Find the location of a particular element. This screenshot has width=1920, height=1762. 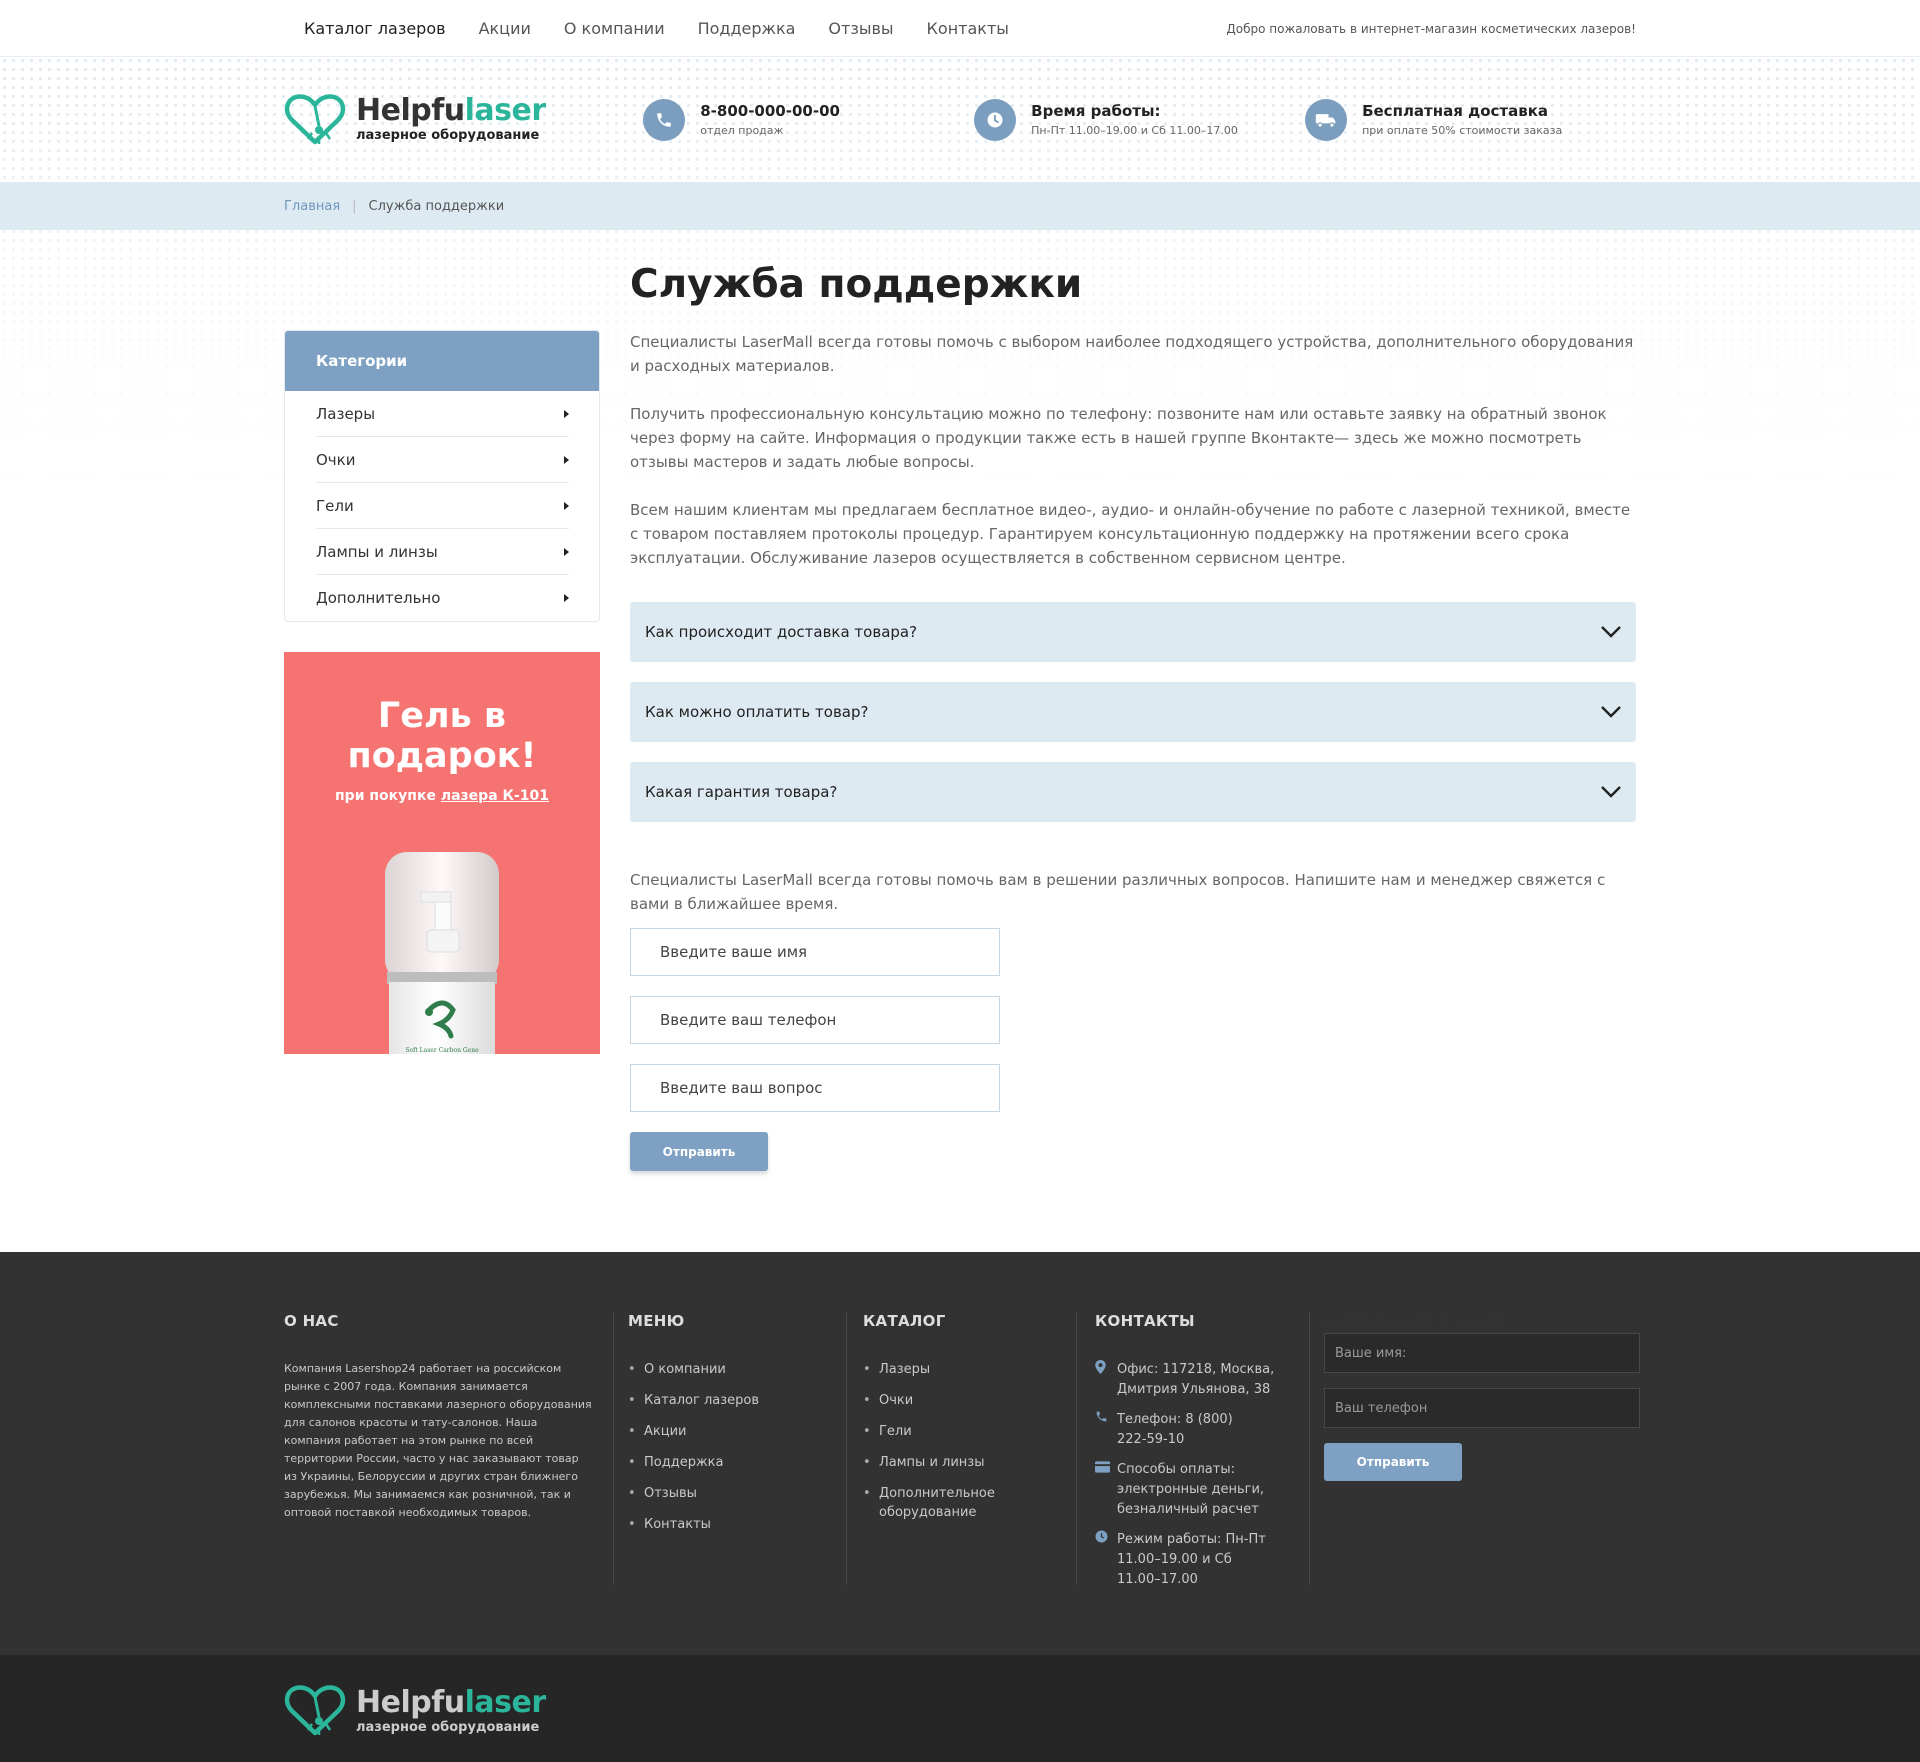

nav-about: О компании is located at coordinates (614, 28).